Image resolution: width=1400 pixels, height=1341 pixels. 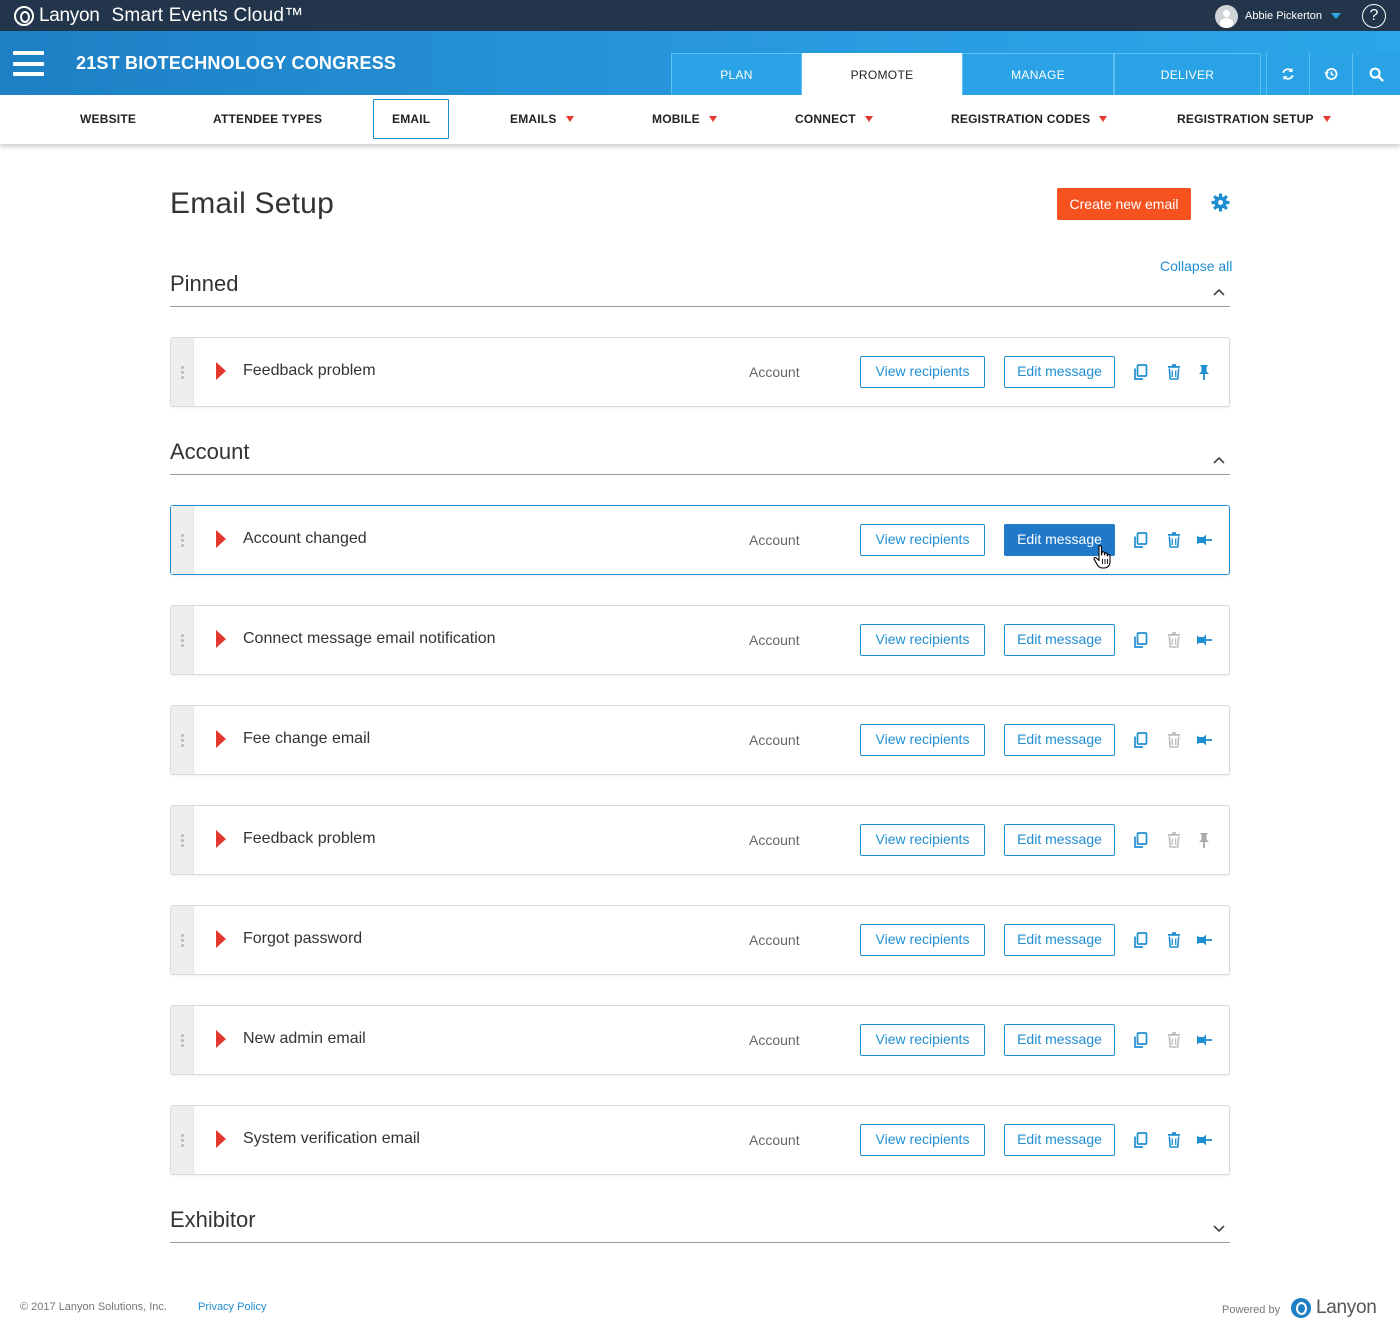 What do you see at coordinates (1038, 74) in the screenshot?
I see `tab-manage: MANAGE` at bounding box center [1038, 74].